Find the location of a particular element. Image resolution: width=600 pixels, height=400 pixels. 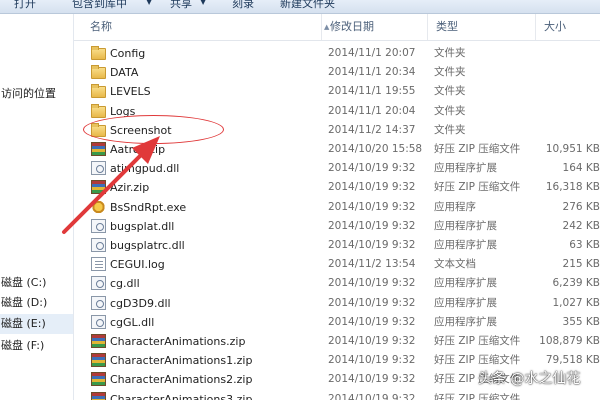

file-row: cg.dll 2014/10/19 9:32 应用程序扩展 6,239 KB is located at coordinates (337, 283).